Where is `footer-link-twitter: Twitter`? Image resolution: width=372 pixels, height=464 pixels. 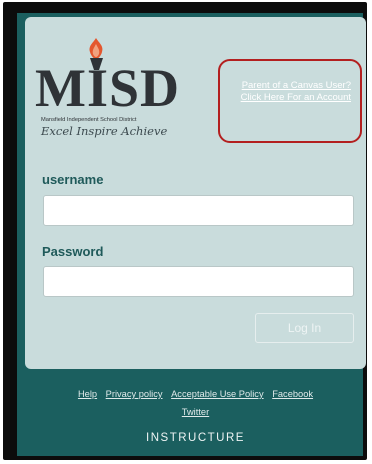
footer-link-twitter: Twitter is located at coordinates (195, 412).